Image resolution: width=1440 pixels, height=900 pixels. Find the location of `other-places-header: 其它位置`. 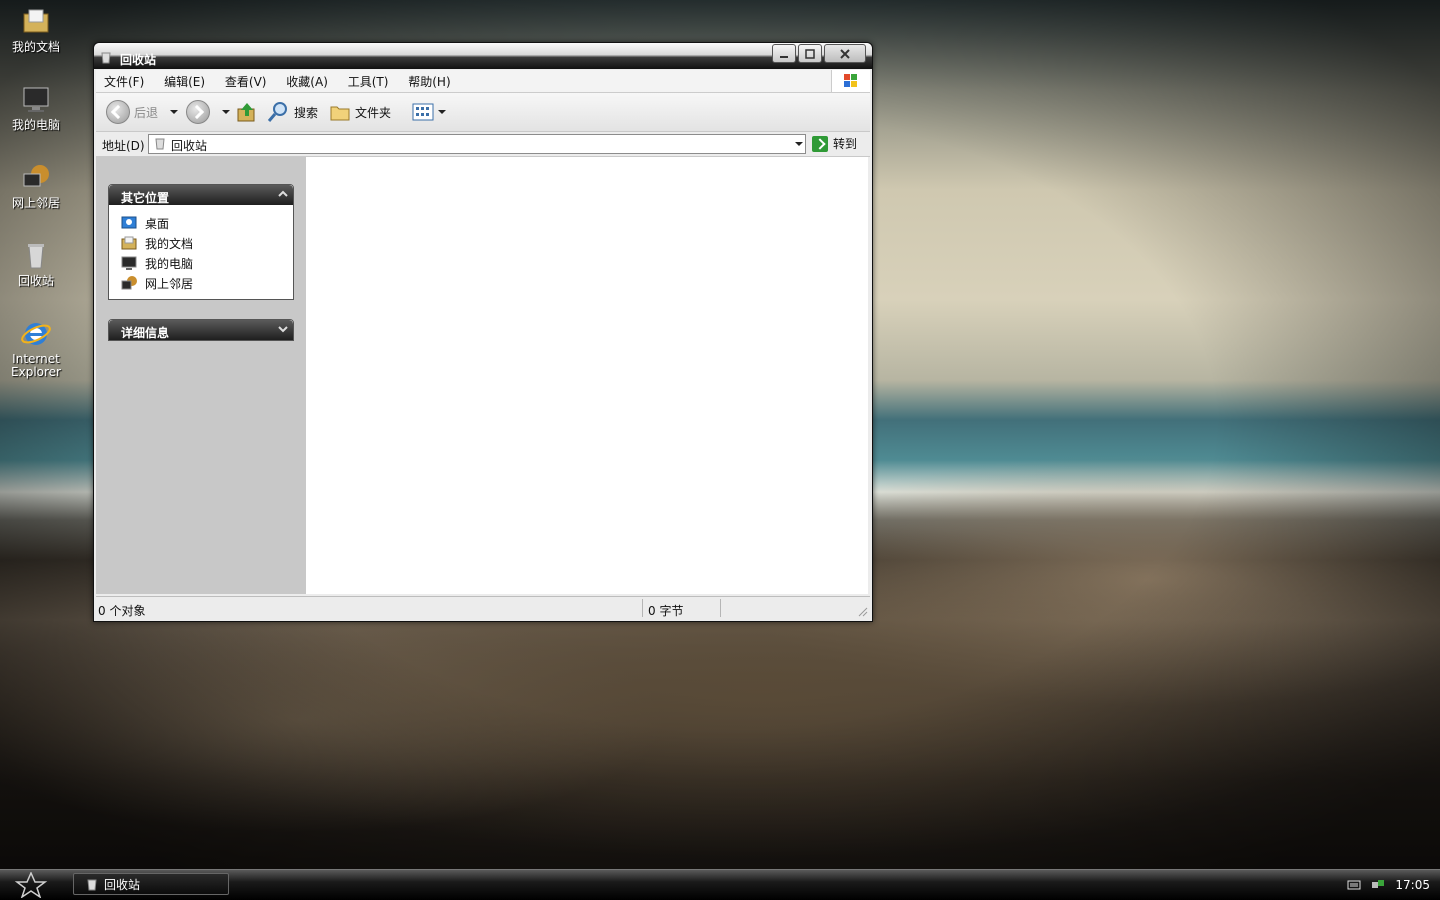

other-places-header: 其它位置 is located at coordinates (201, 195).